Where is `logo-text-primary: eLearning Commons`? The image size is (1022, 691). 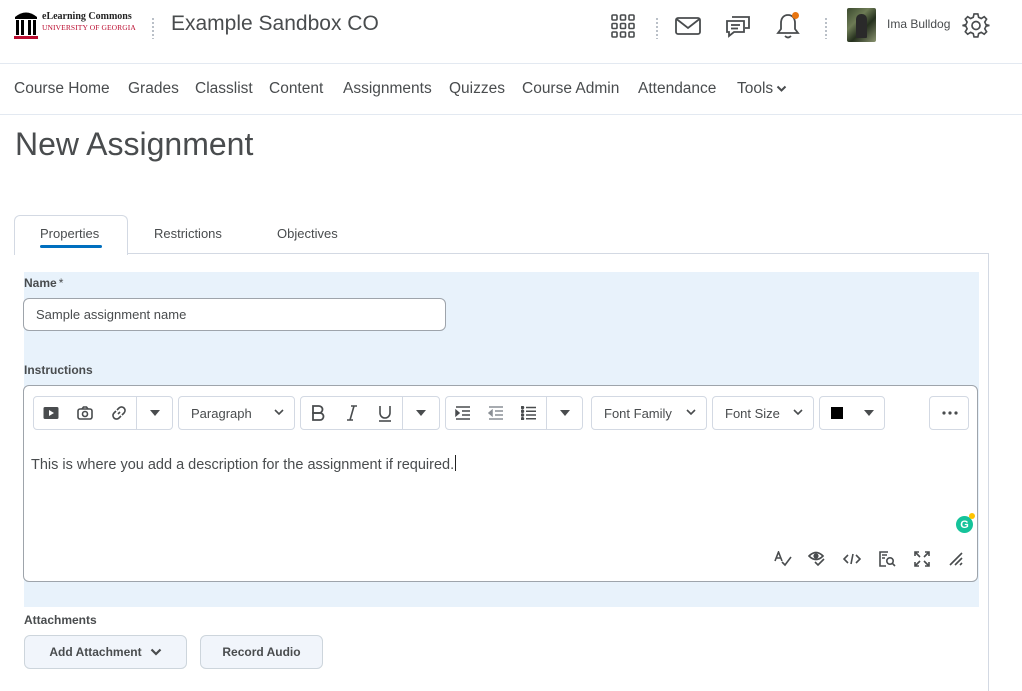 logo-text-primary: eLearning Commons is located at coordinates (87, 16).